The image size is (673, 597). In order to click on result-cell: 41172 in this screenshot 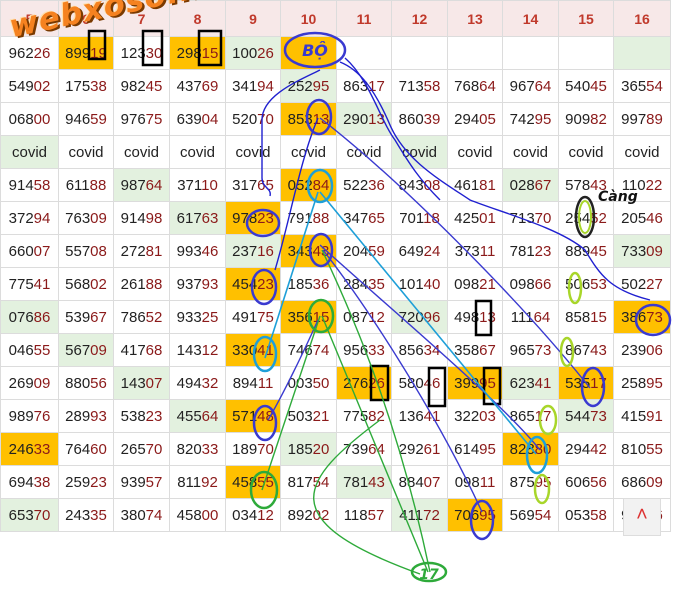, I will do `click(419, 515)`.